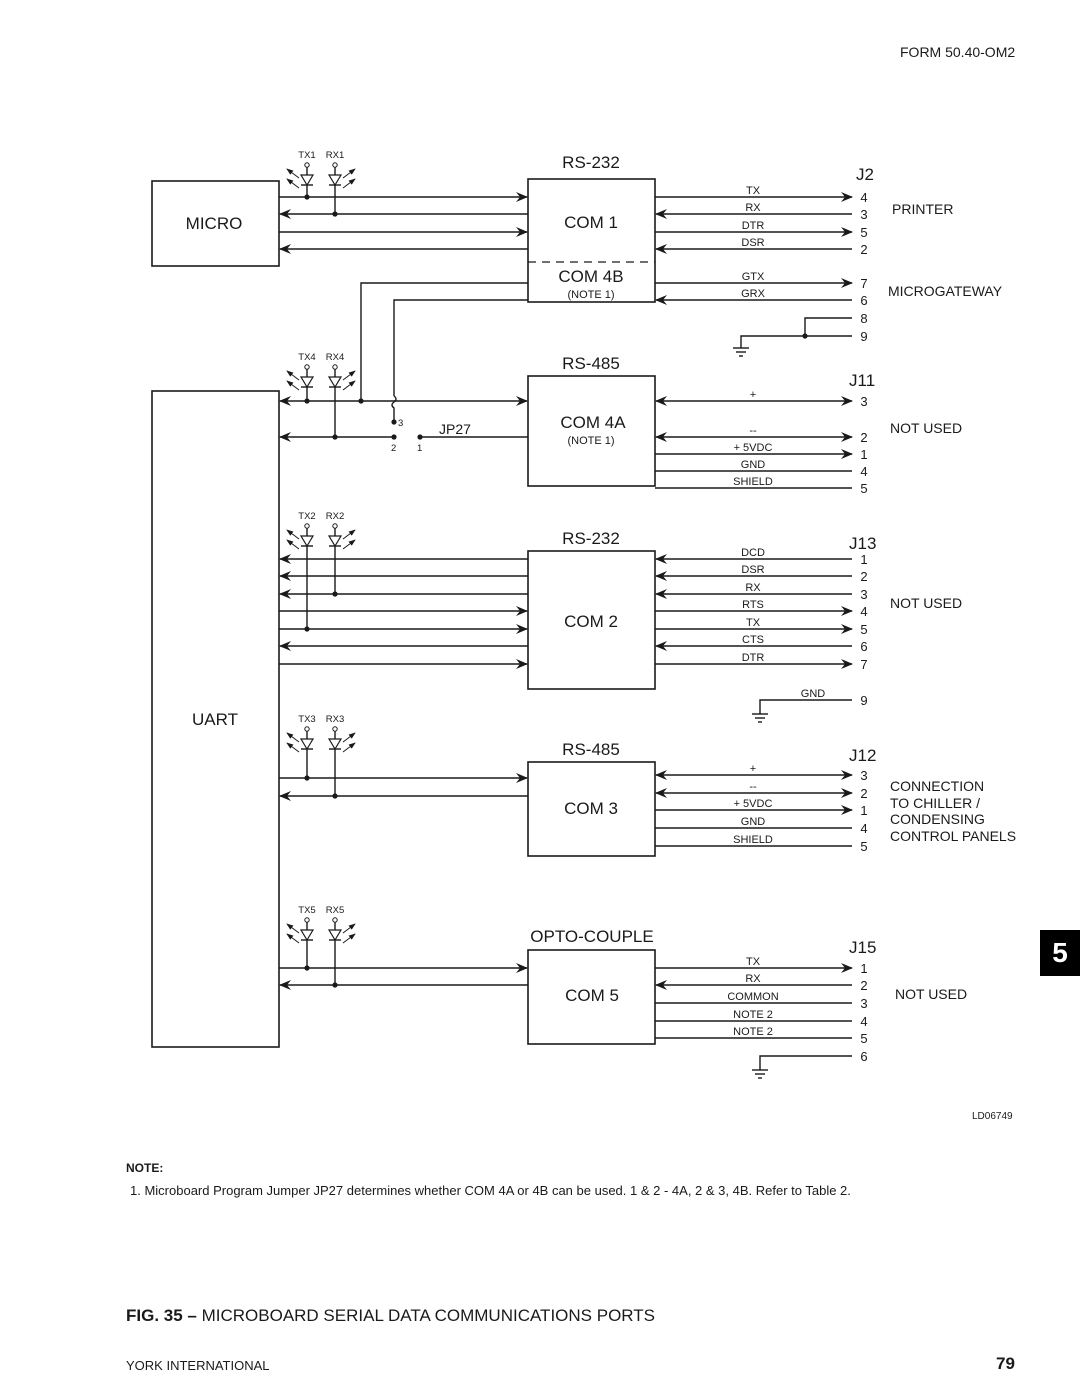 Image resolution: width=1080 pixels, height=1397 pixels. What do you see at coordinates (805, 336) in the screenshot?
I see `junction` at bounding box center [805, 336].